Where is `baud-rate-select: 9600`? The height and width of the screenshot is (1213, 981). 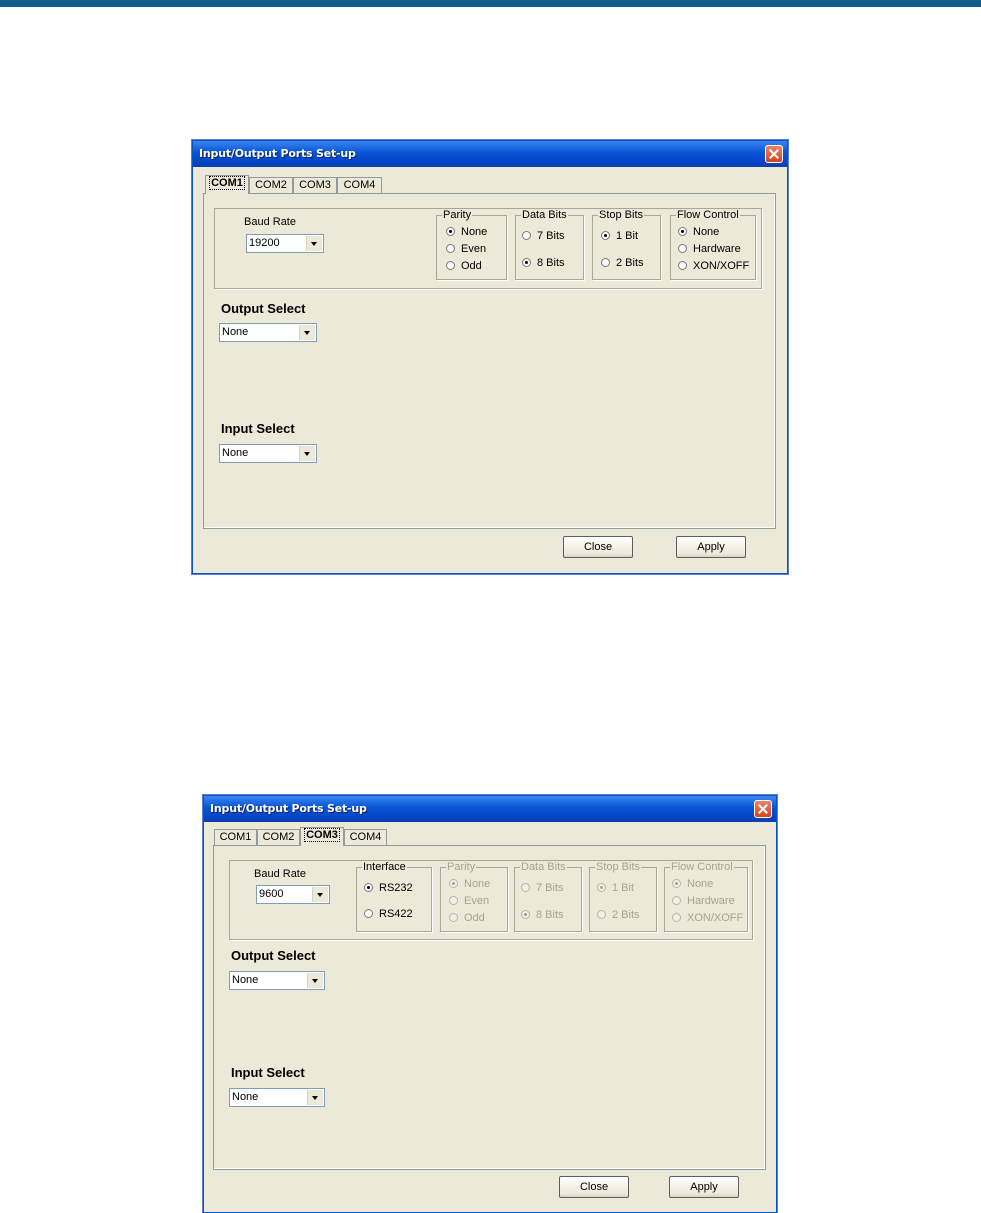
baud-rate-select: 9600 is located at coordinates (293, 894).